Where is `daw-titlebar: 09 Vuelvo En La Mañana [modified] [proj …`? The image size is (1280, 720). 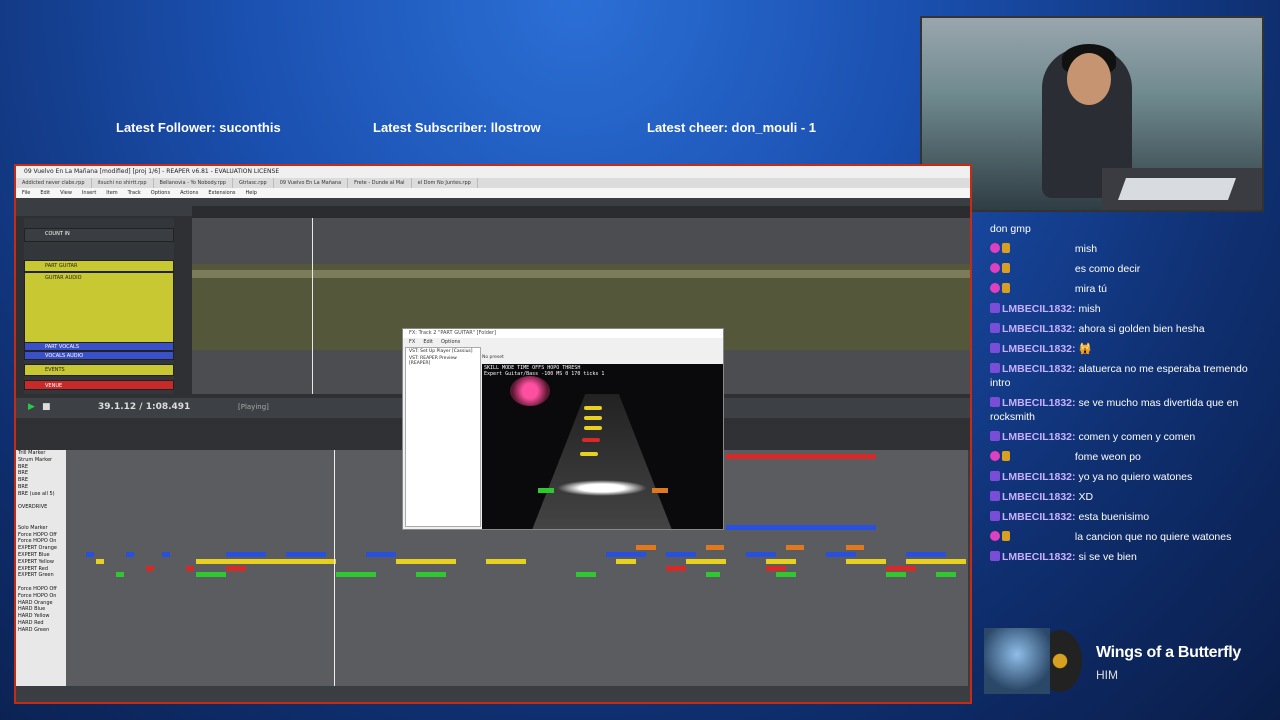 daw-titlebar: 09 Vuelvo En La Mañana [modified] [proj … is located at coordinates (493, 172).